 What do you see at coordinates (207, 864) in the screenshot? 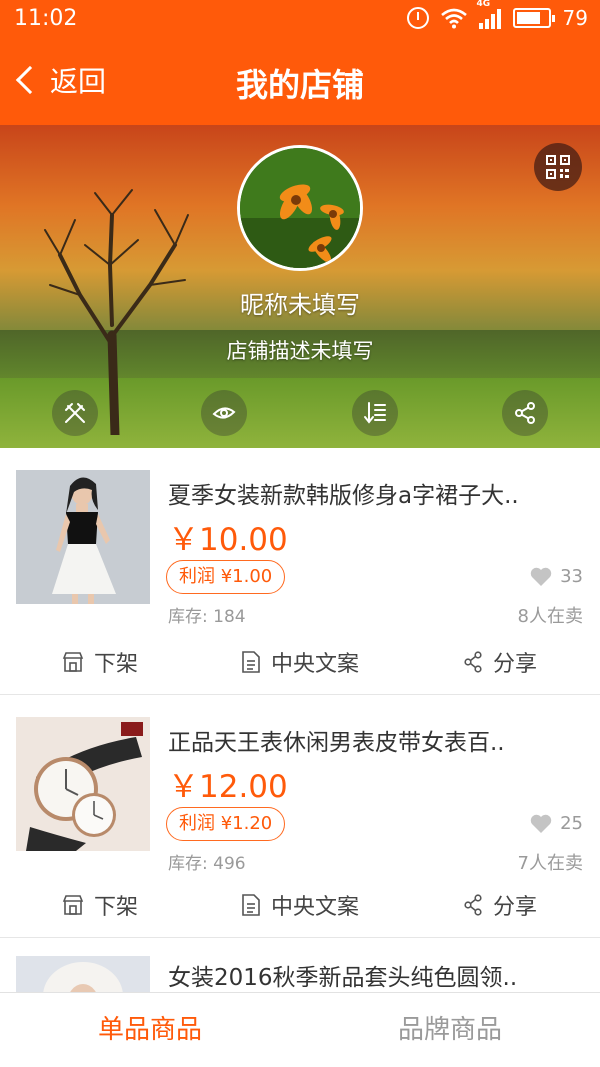
I see `product-stock: 库存: 496` at bounding box center [207, 864].